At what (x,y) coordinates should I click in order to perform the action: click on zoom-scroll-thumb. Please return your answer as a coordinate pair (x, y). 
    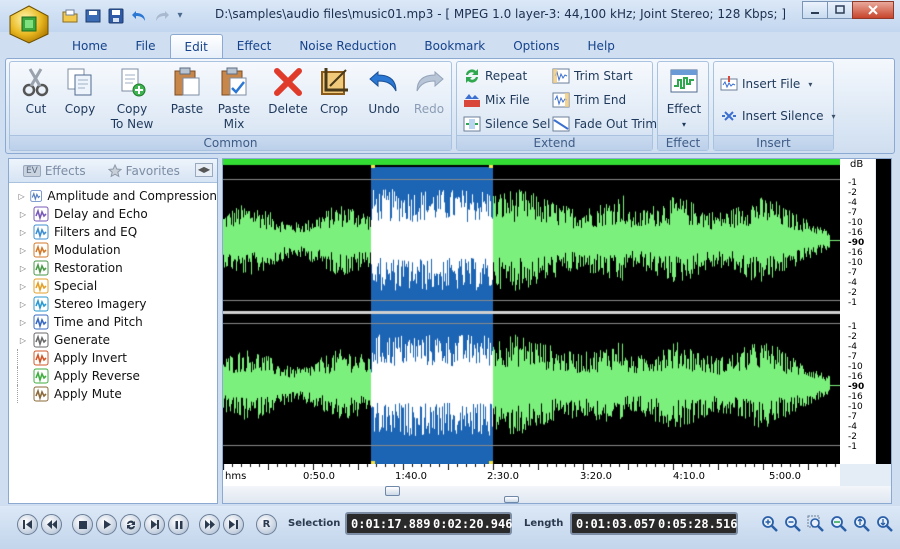
    Looking at the image, I should click on (392, 491).